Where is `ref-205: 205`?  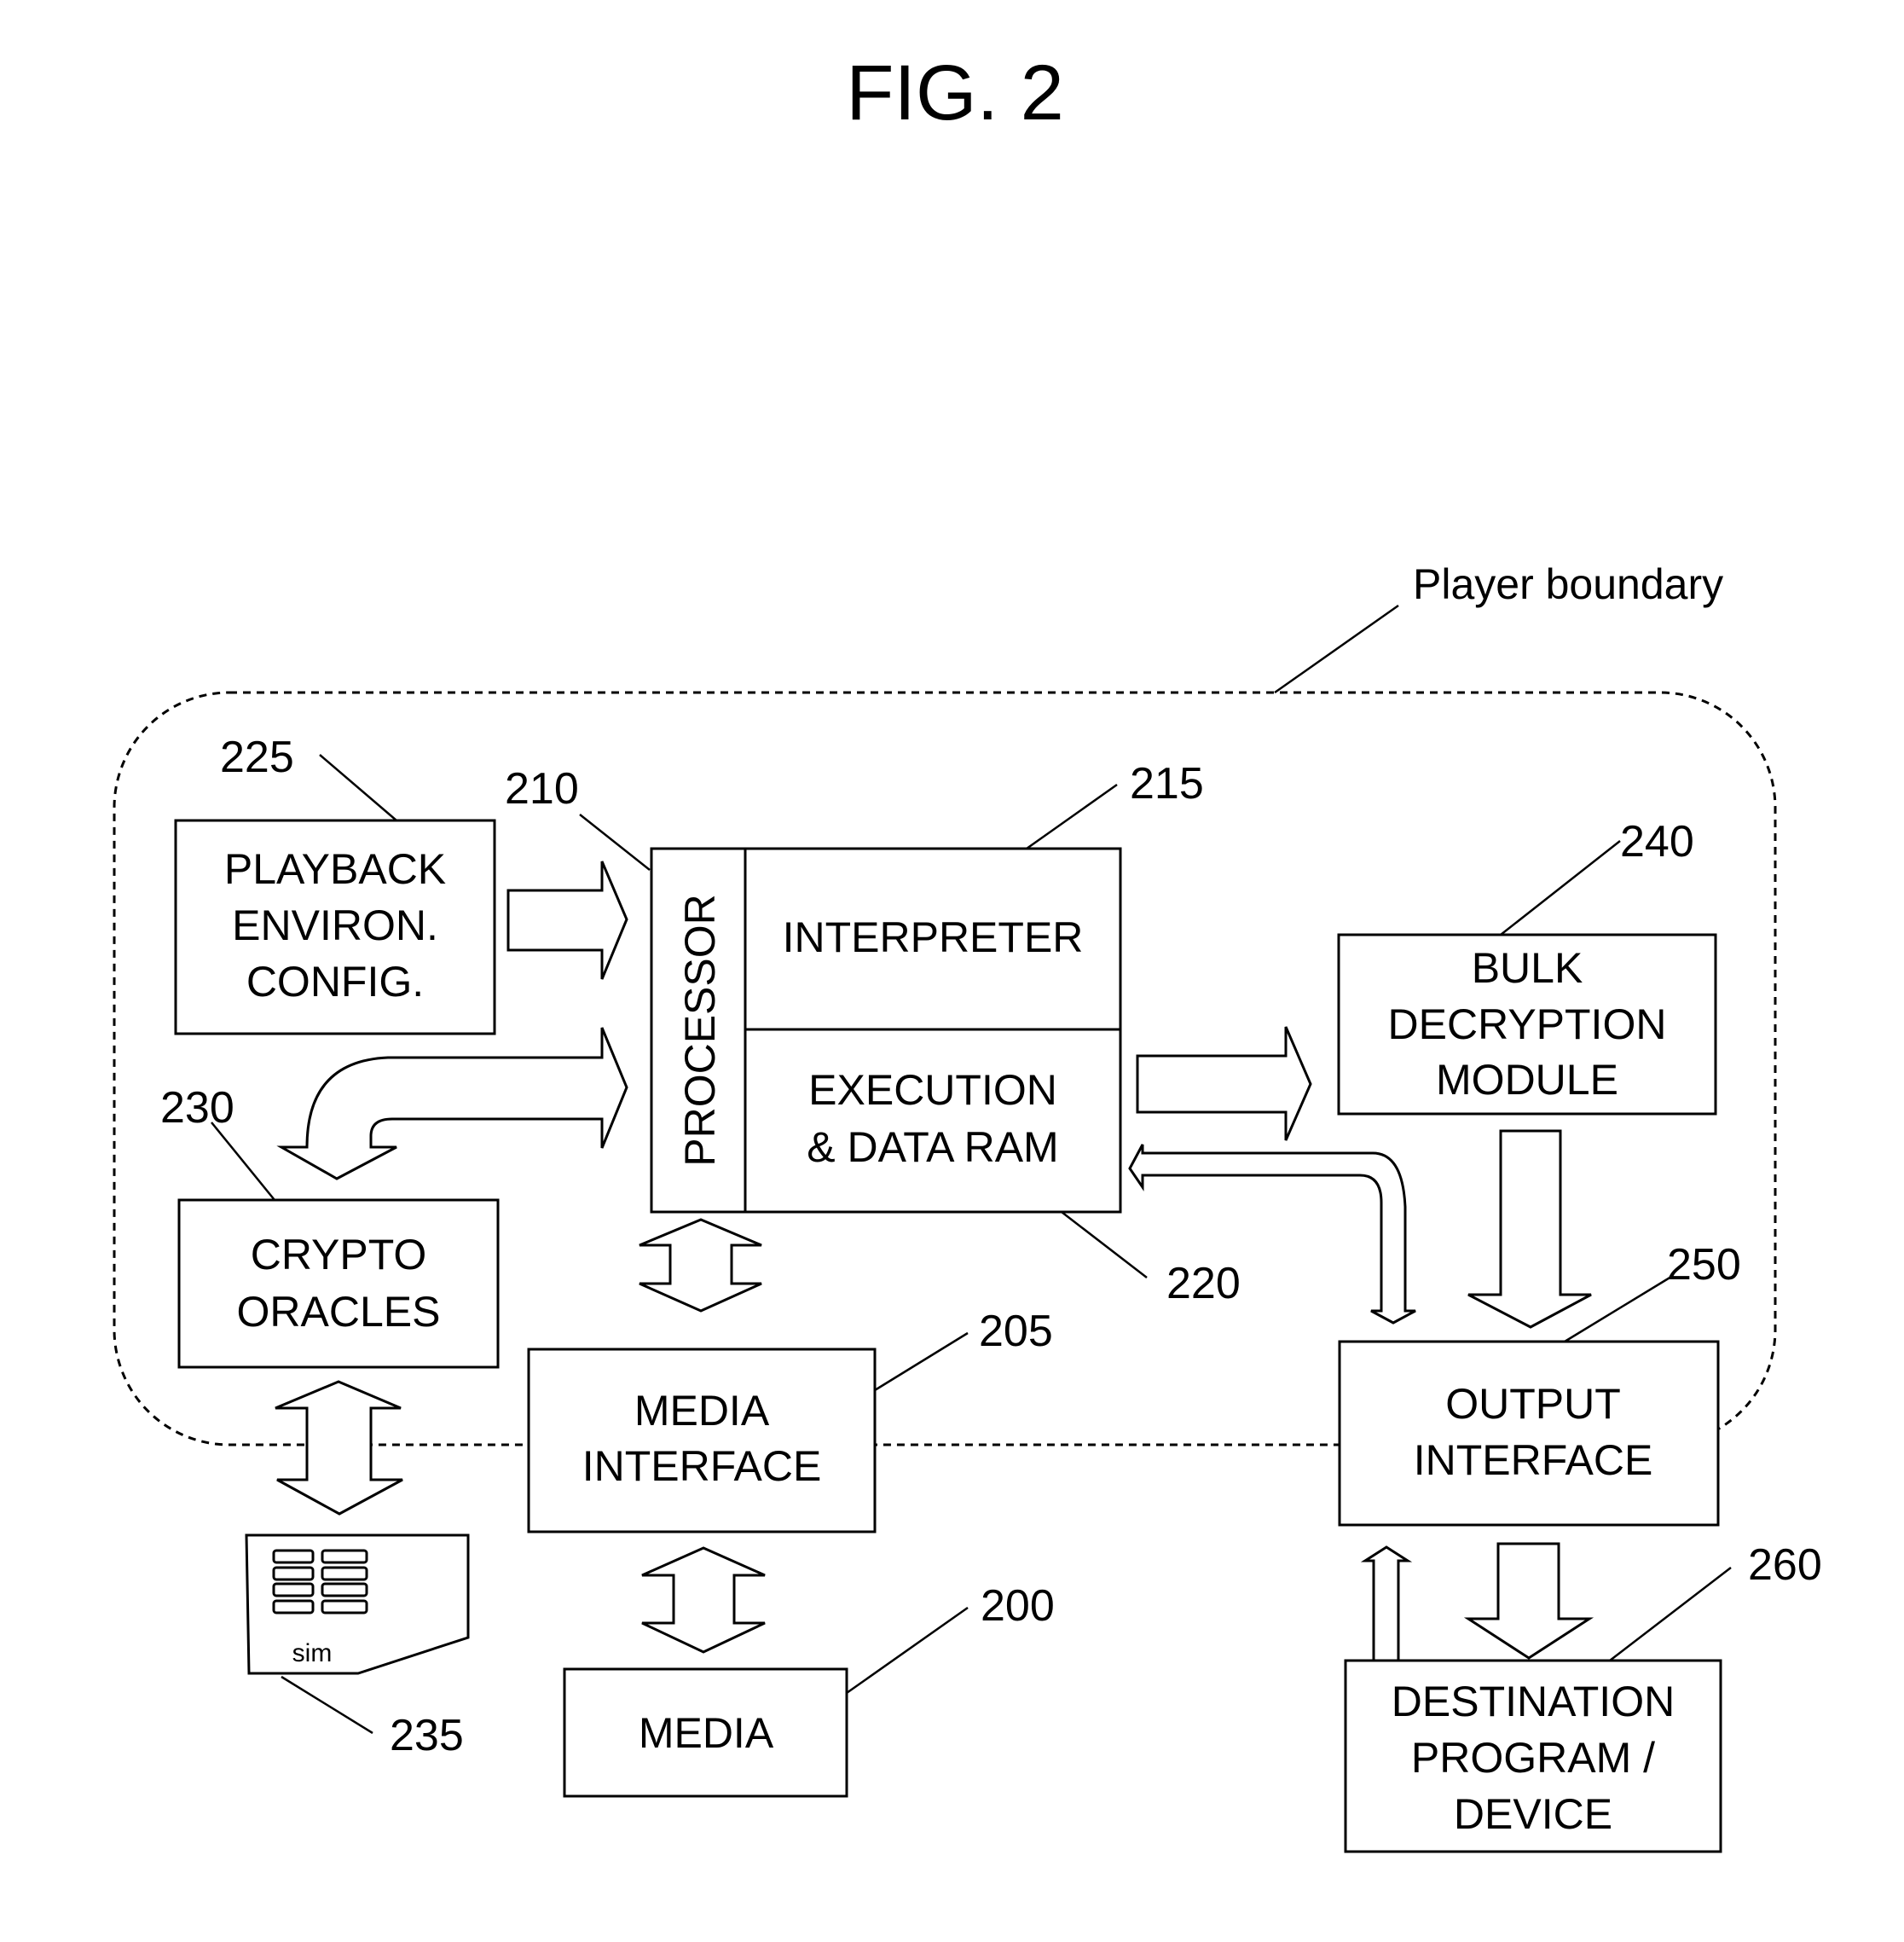 ref-205: 205 is located at coordinates (1016, 1331).